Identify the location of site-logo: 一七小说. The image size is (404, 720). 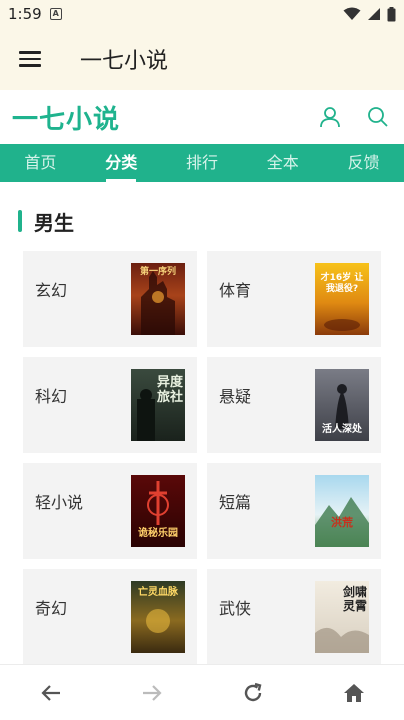
(66, 117).